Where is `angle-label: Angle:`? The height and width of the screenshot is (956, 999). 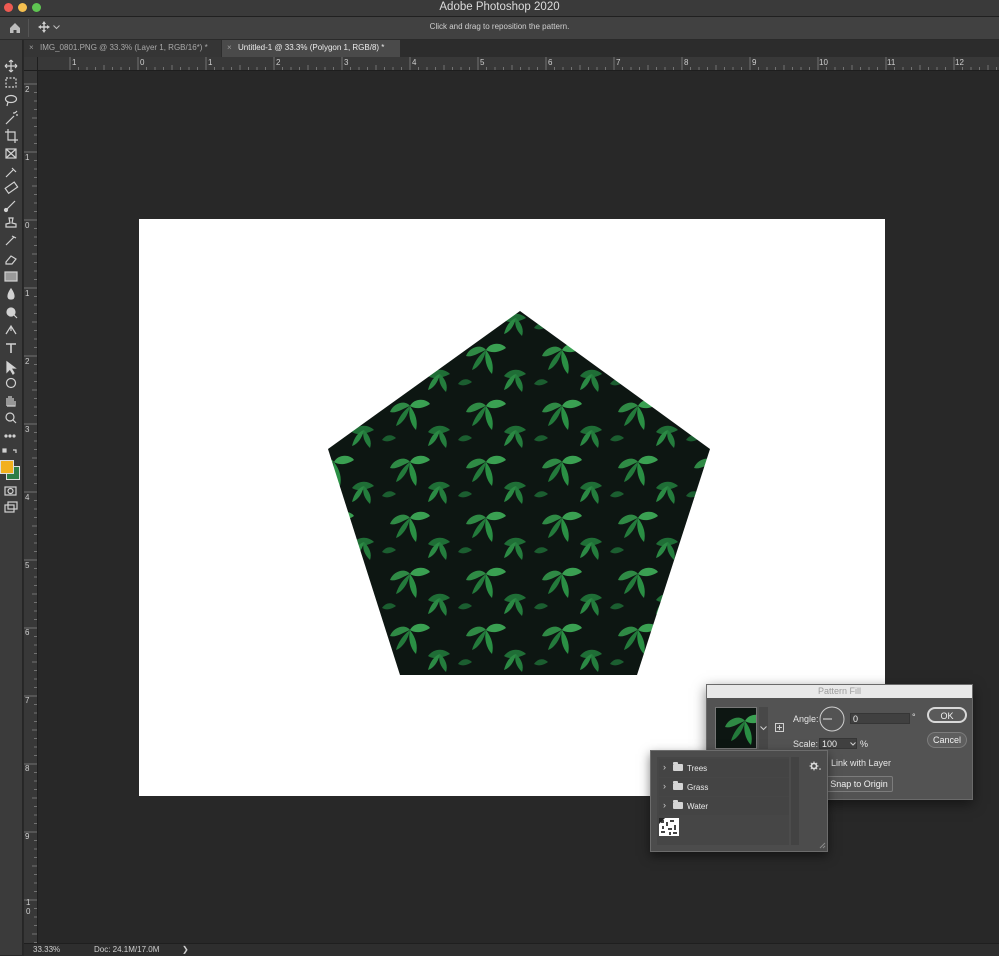
angle-label: Angle: is located at coordinates (806, 719).